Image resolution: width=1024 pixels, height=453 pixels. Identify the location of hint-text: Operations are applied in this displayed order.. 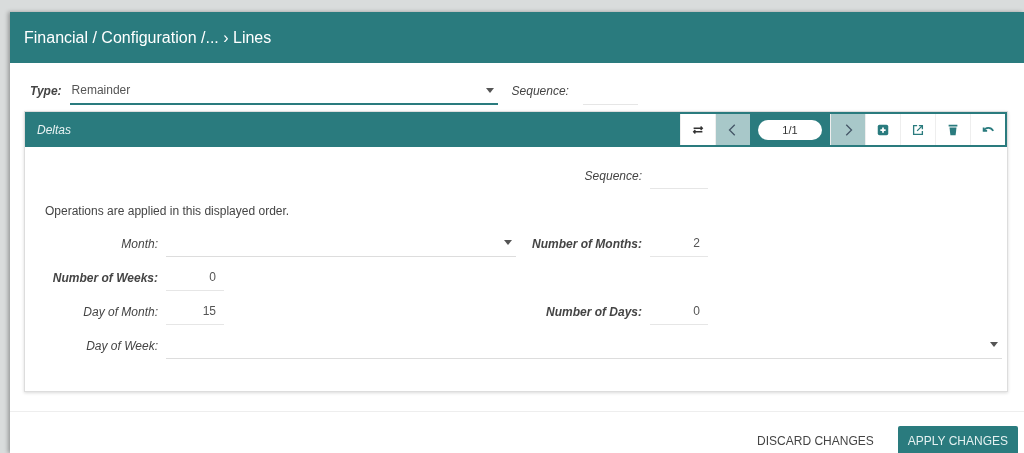
(168, 210).